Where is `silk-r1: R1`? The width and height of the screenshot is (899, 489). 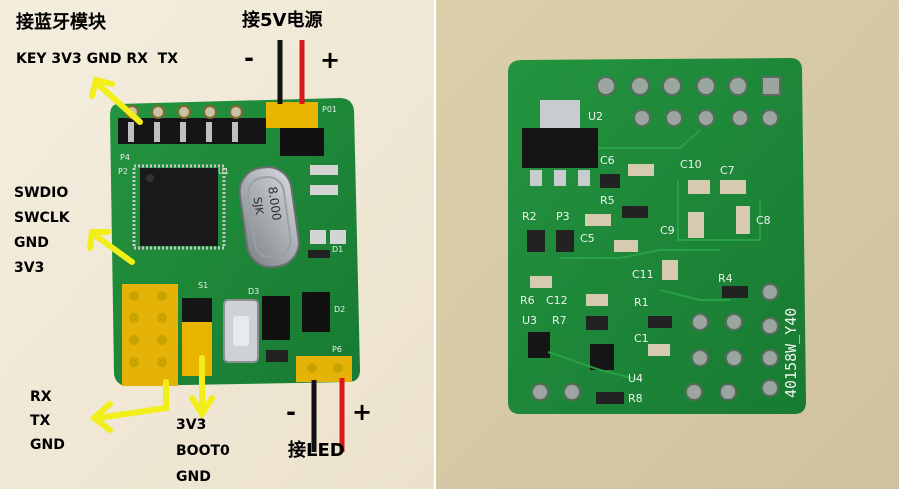 silk-r1: R1 is located at coordinates (641, 302).